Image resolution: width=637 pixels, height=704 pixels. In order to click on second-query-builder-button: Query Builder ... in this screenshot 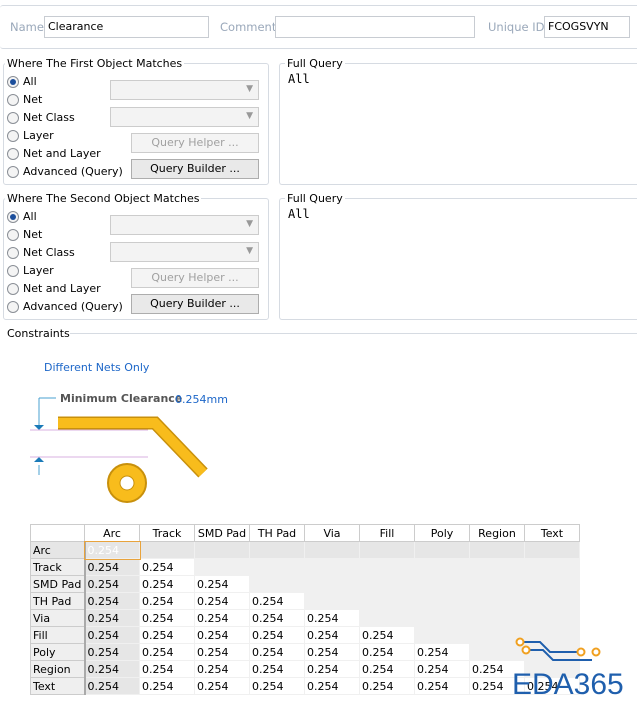, I will do `click(195, 304)`.